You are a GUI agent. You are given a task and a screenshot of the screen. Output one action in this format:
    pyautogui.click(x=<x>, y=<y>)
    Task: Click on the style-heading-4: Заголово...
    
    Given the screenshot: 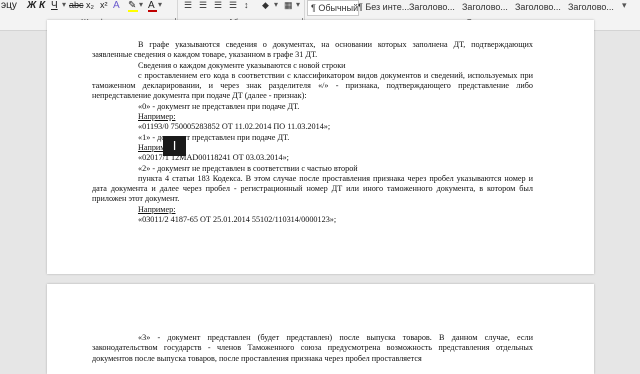 What is the action you would take?
    pyautogui.click(x=592, y=7)
    